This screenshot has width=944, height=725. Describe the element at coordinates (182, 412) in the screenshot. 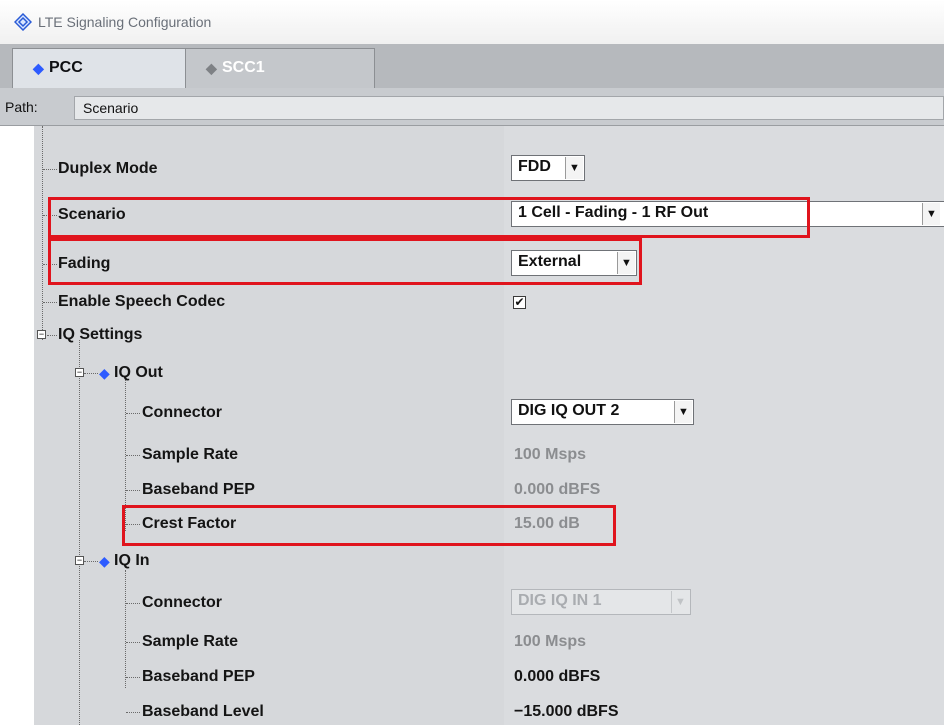

I see `iq-out-connector-label: Connector` at that location.